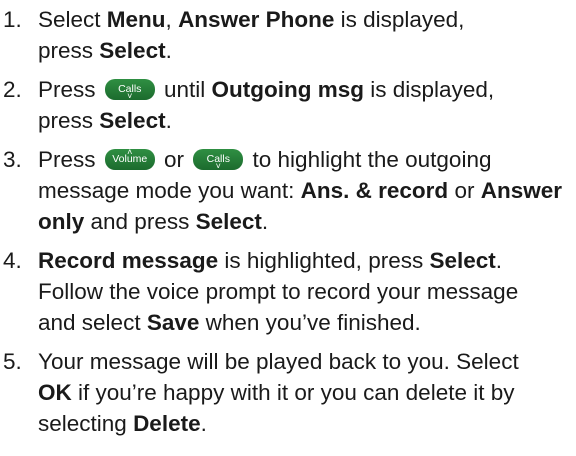 The height and width of the screenshot is (456, 576). What do you see at coordinates (140, 221) in the screenshot?
I see `text-run: and press` at bounding box center [140, 221].